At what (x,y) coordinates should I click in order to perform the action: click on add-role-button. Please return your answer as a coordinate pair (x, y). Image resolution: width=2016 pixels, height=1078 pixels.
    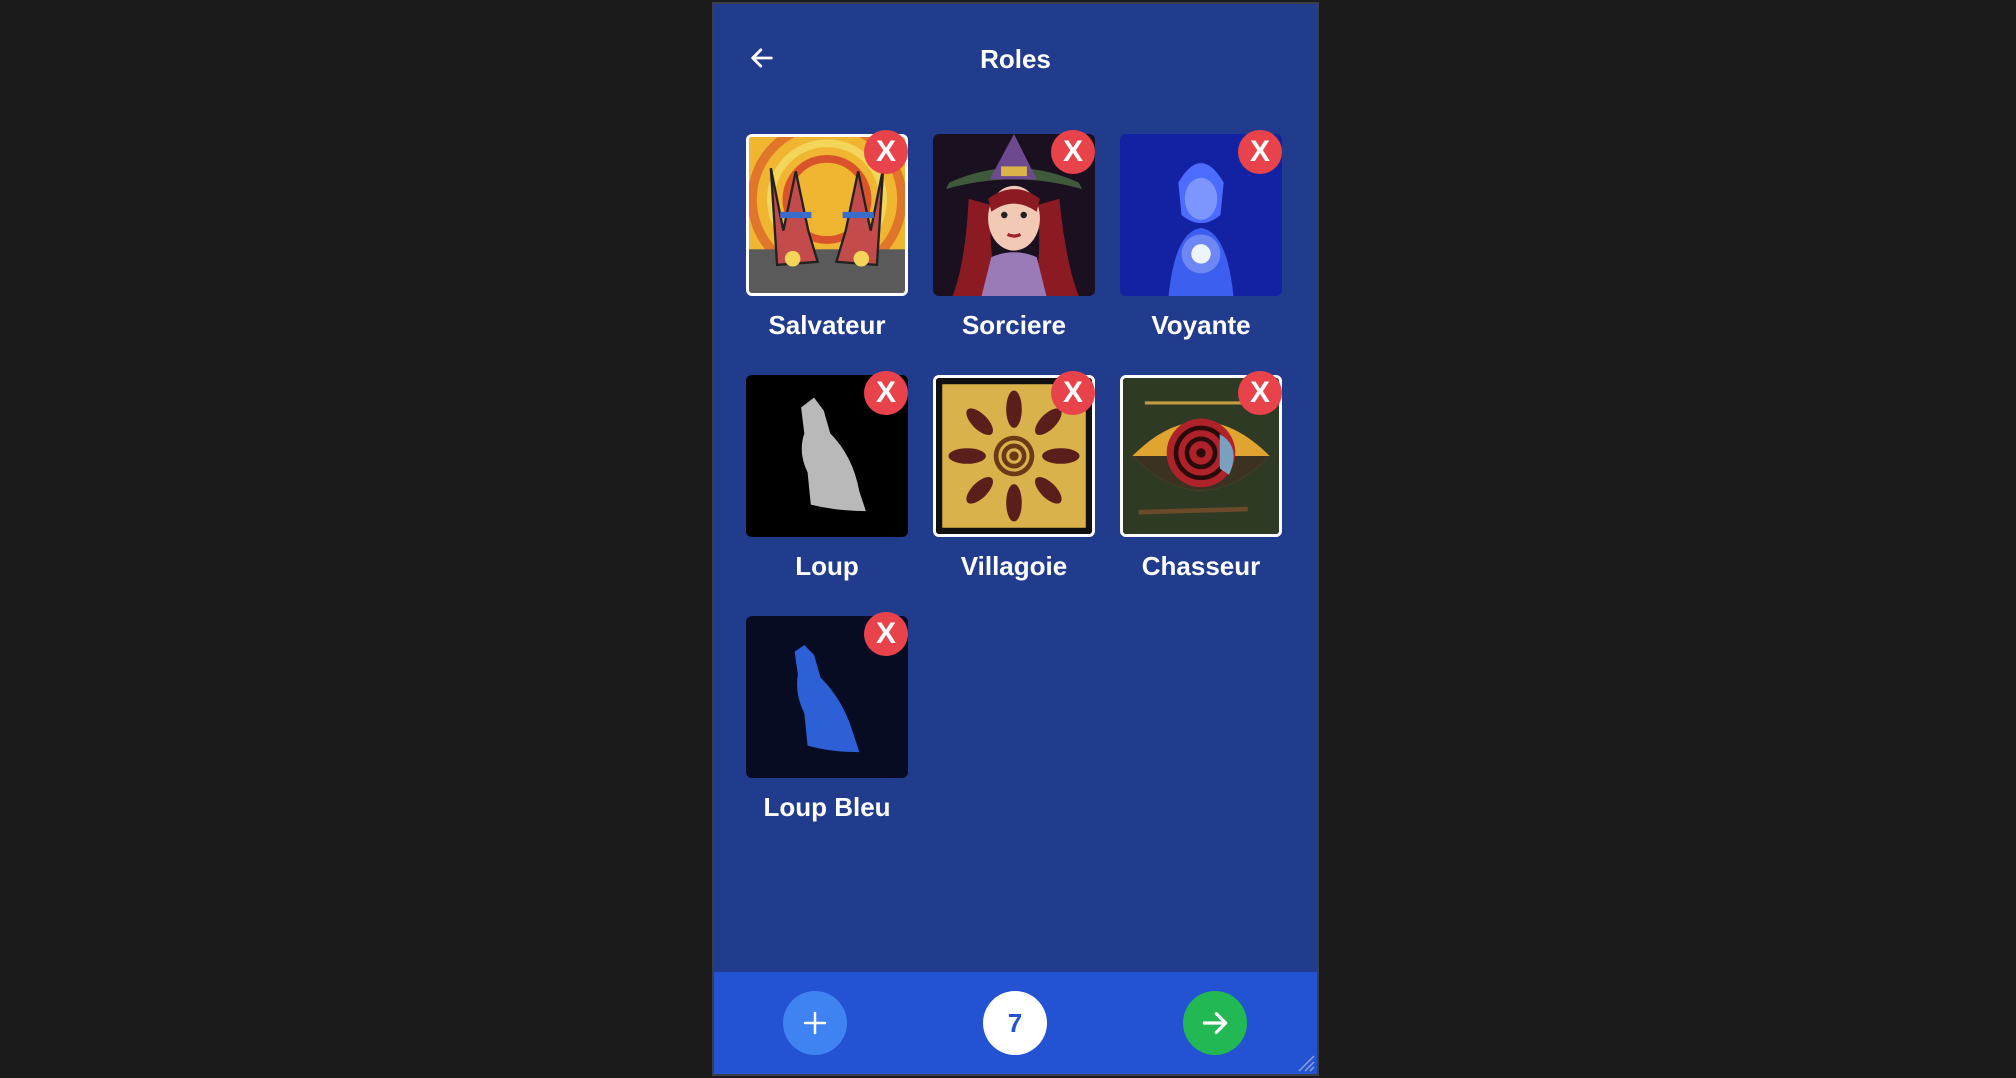
    Looking at the image, I should click on (815, 1023).